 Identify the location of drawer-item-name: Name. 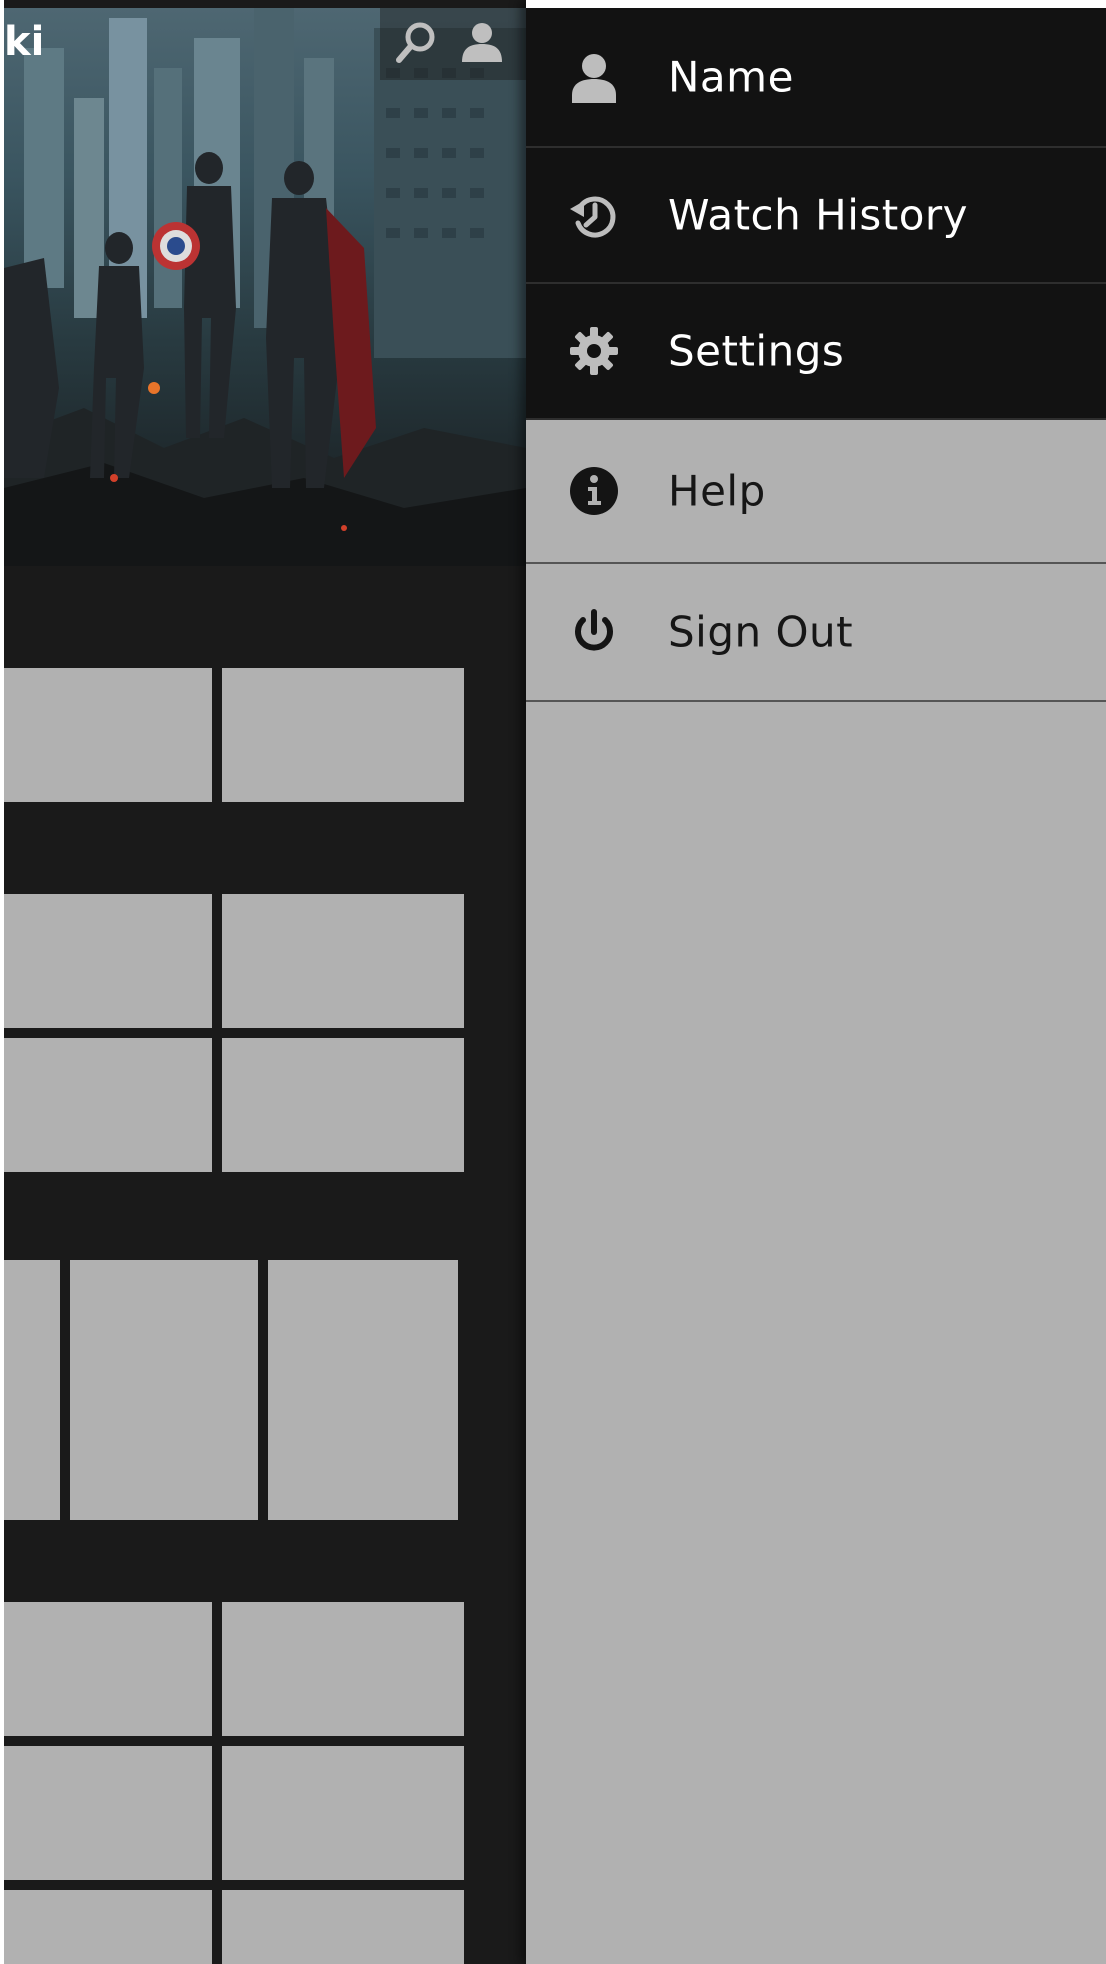
(816, 78).